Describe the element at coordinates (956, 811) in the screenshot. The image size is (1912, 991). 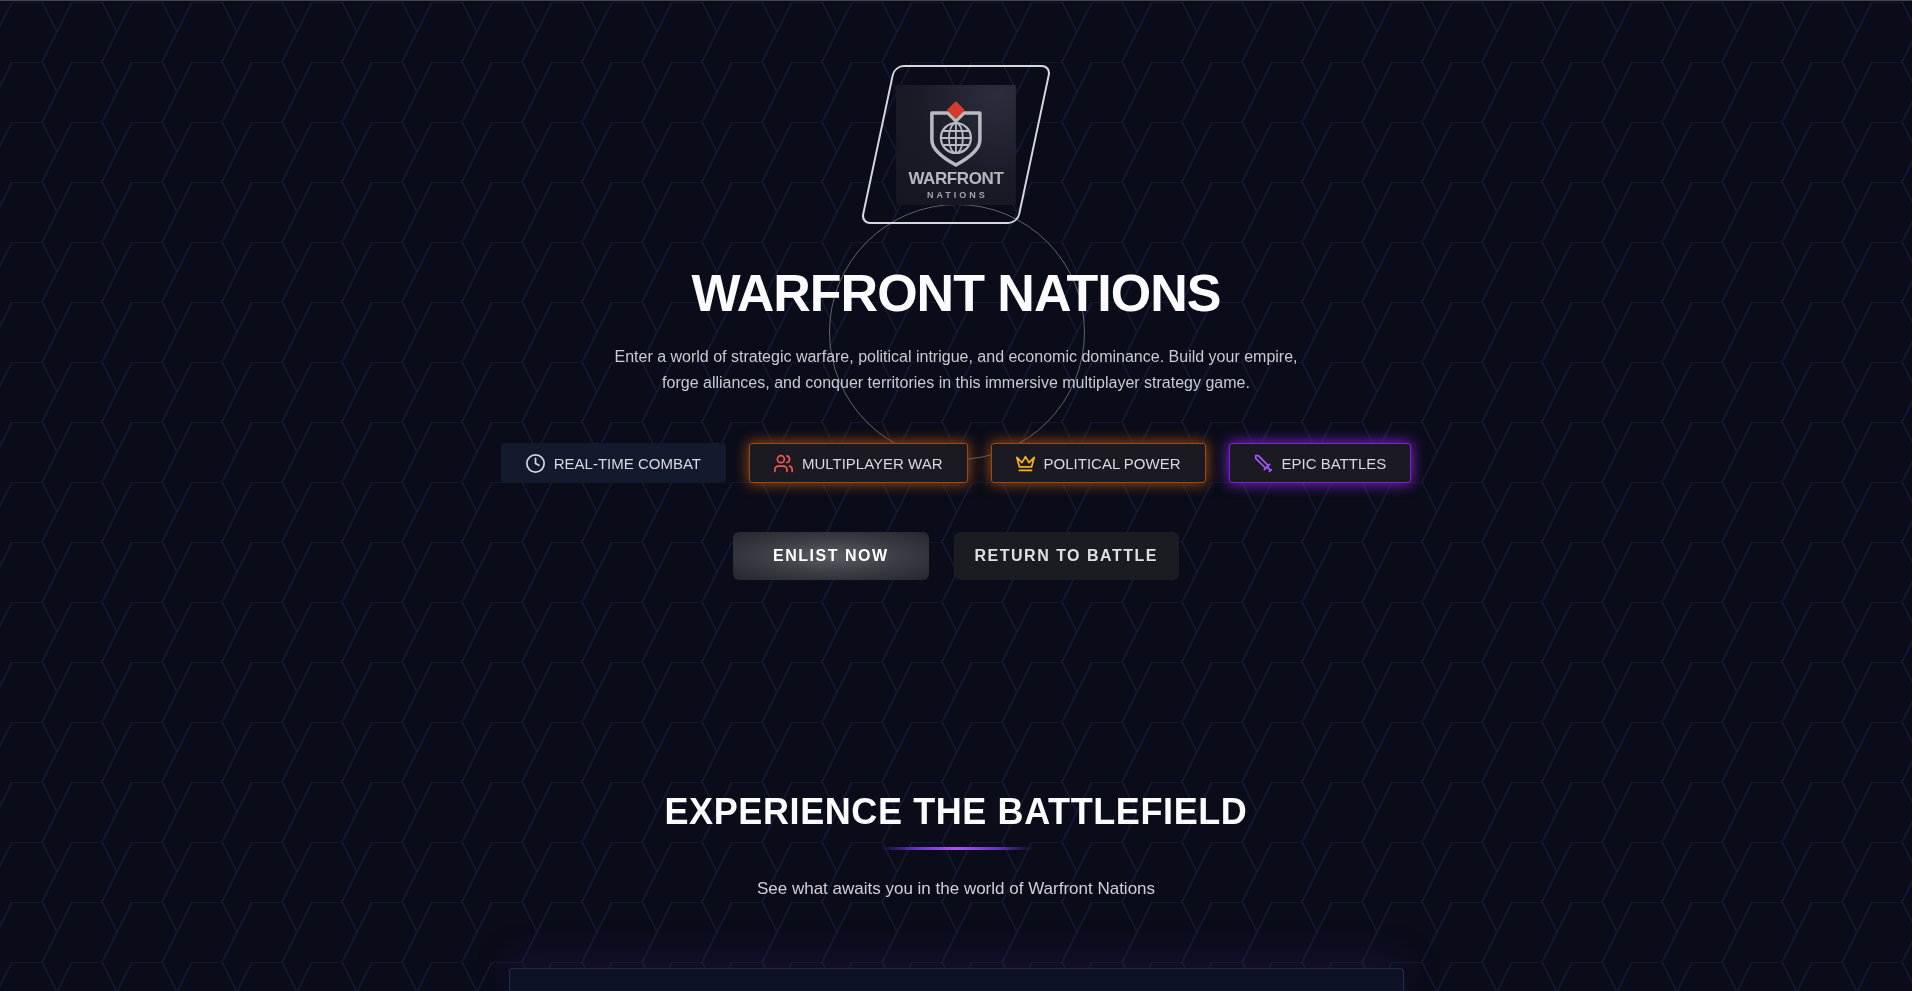
I see `section-title: EXPERIENCE THE BATTLEFIELD` at that location.